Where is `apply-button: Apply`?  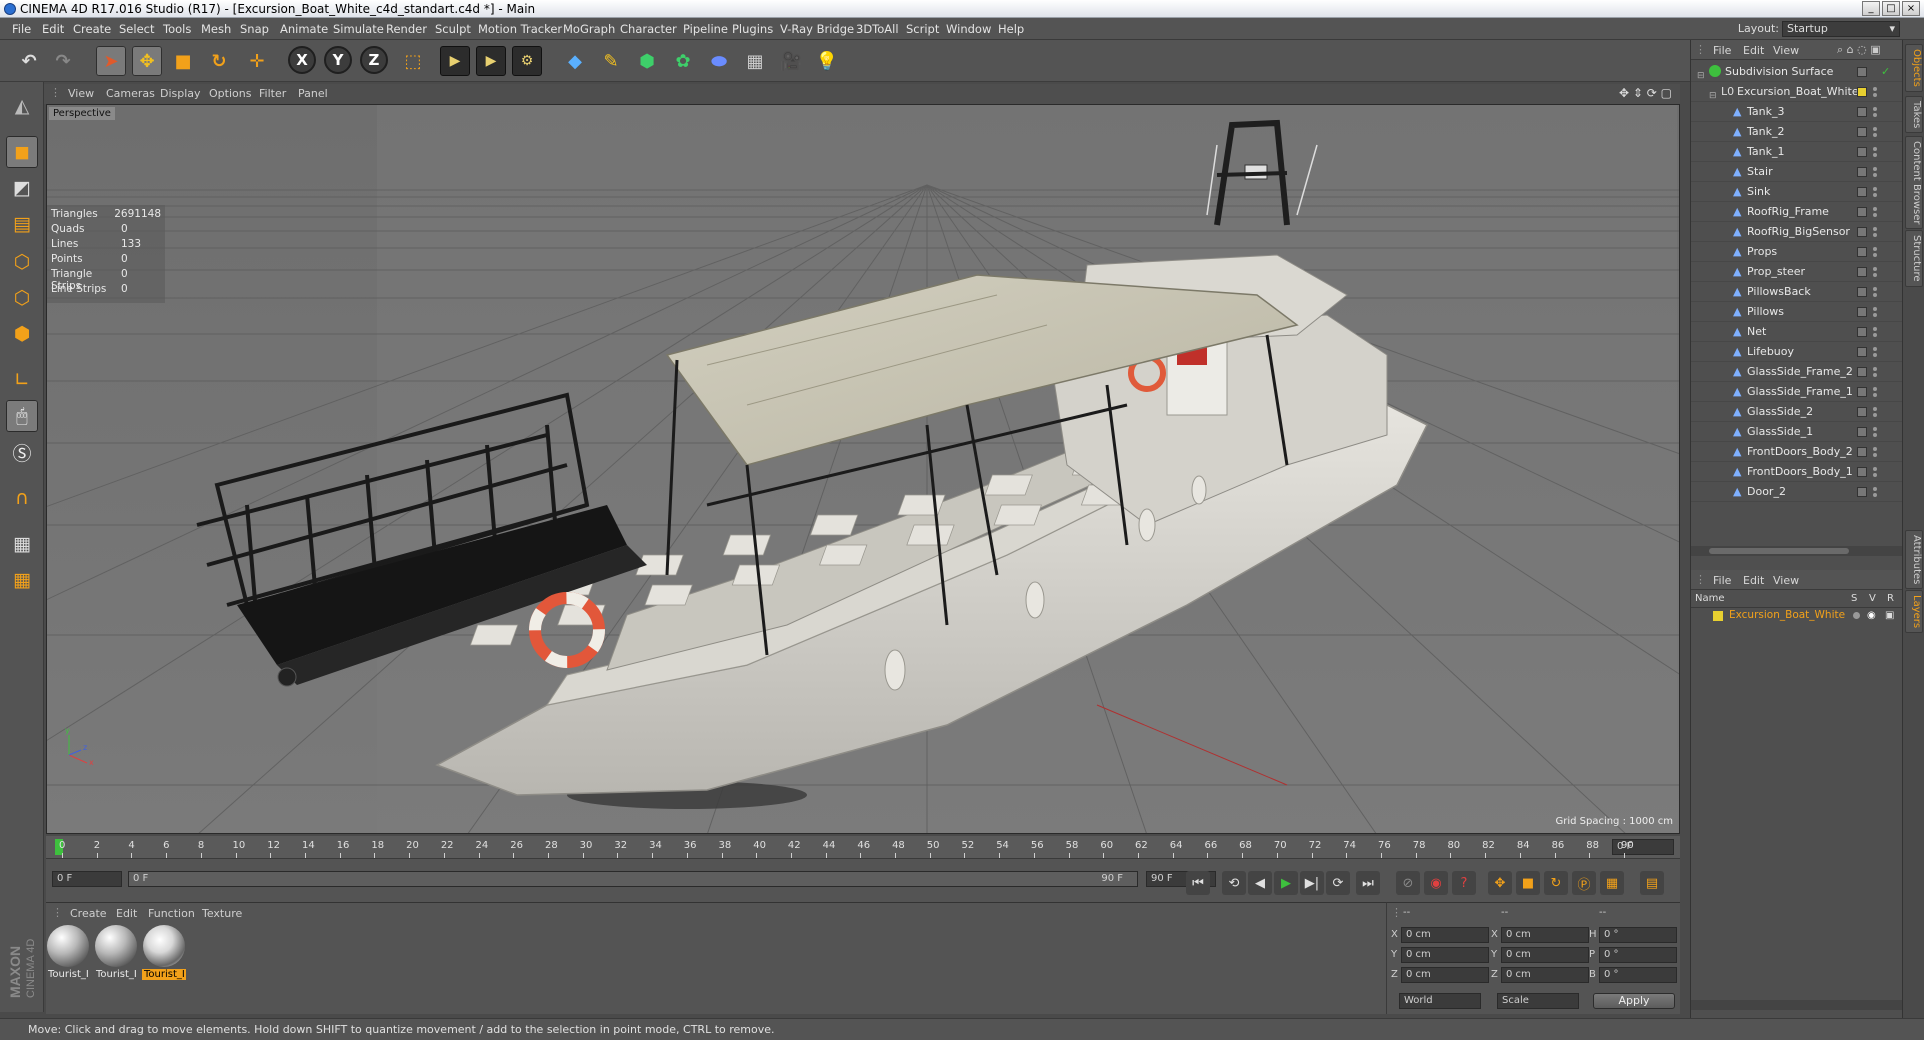
apply-button: Apply is located at coordinates (1634, 1001).